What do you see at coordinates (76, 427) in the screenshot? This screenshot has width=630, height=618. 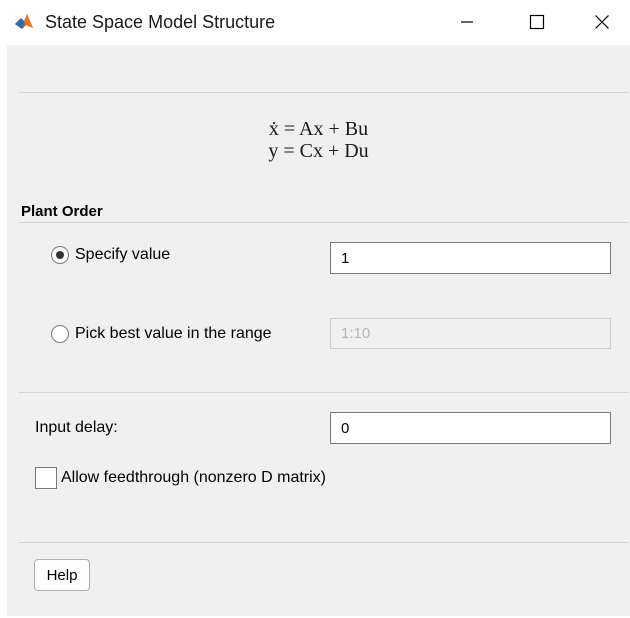 I see `input-delay-label: Input delay:` at bounding box center [76, 427].